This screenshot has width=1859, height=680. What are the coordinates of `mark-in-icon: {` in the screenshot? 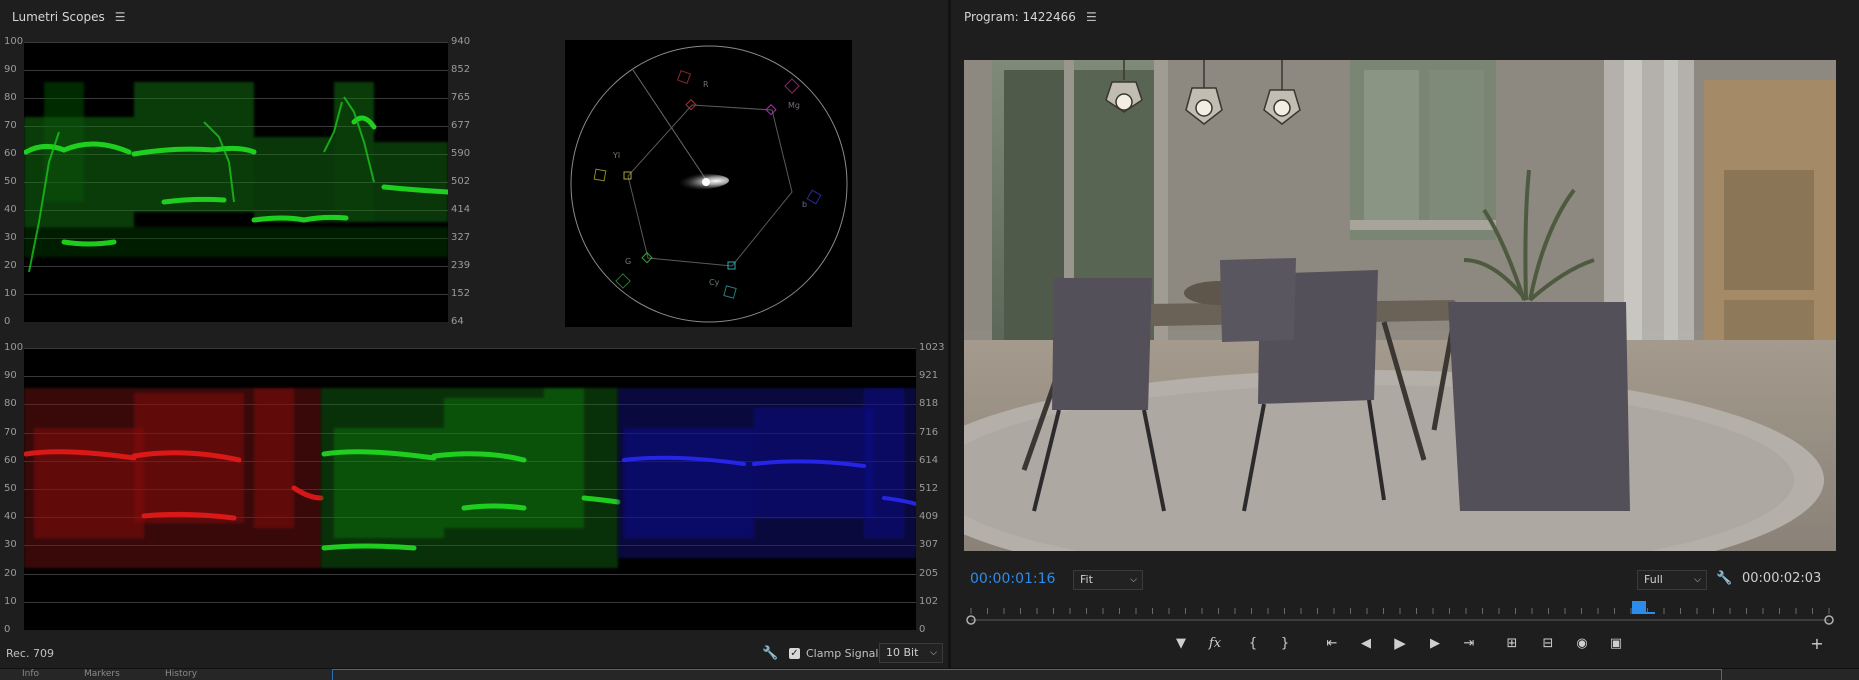 It's located at (1253, 643).